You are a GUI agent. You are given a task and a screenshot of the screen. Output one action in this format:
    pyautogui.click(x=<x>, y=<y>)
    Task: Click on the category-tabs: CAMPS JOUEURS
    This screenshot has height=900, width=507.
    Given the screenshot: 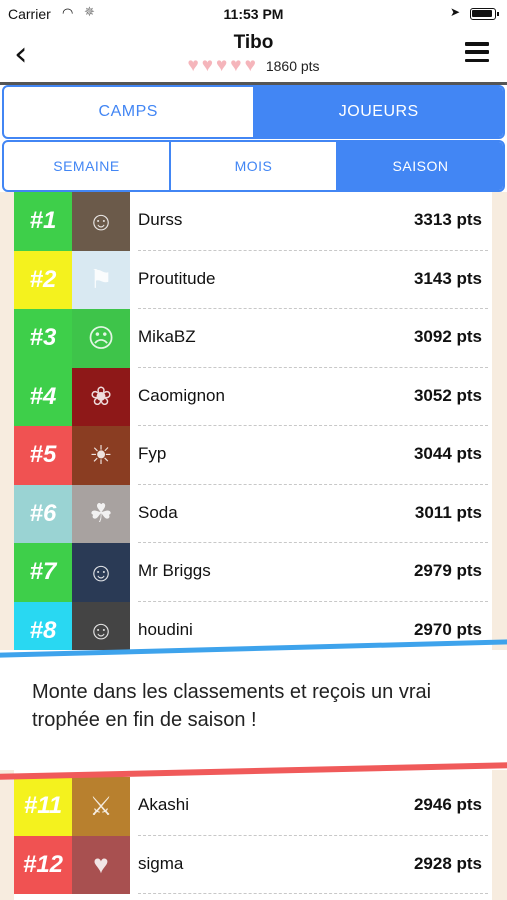 What is the action you would take?
    pyautogui.click(x=253, y=112)
    